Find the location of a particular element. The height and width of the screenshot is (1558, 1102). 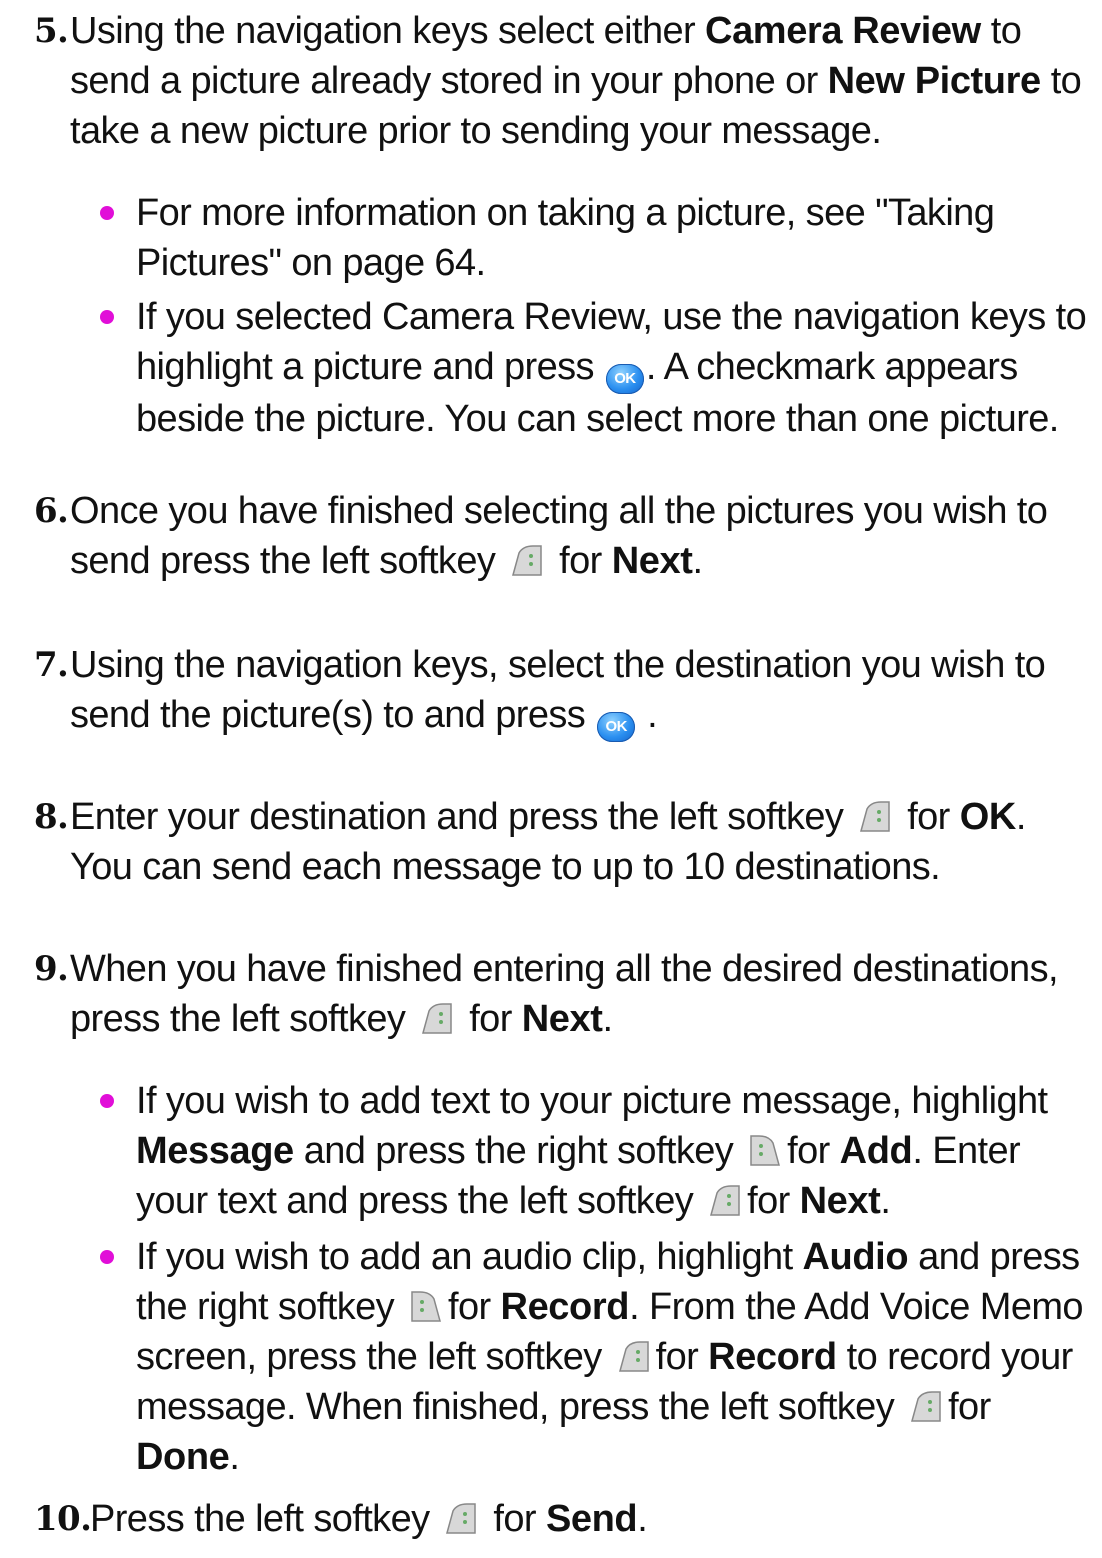

step-number: 9. is located at coordinates (51, 969).